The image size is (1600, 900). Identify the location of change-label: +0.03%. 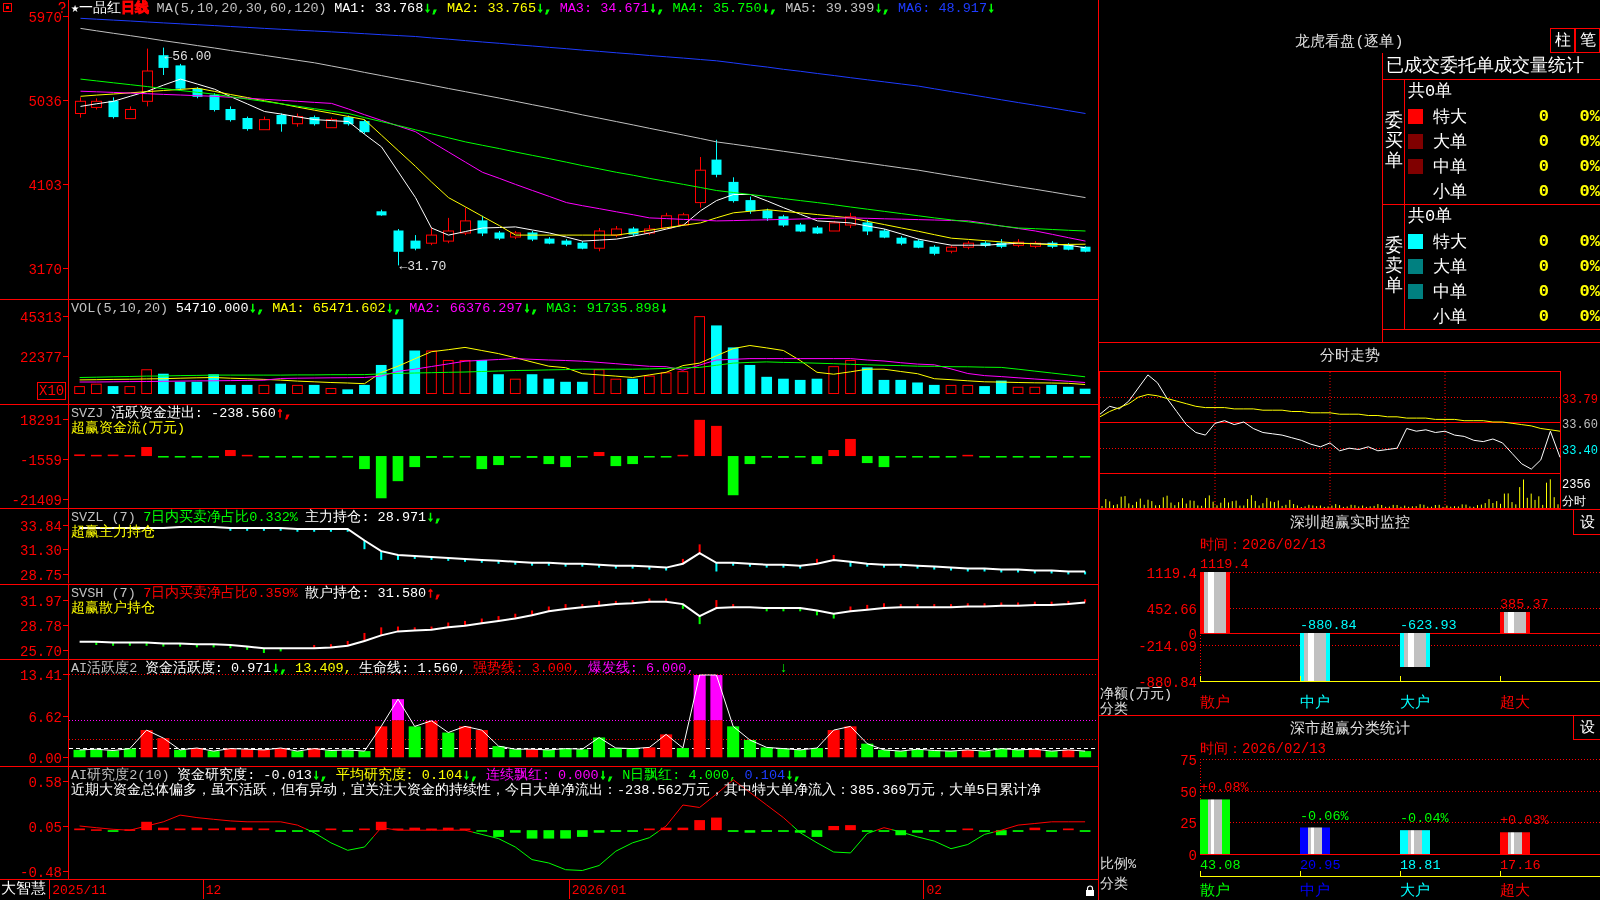
(1524, 821).